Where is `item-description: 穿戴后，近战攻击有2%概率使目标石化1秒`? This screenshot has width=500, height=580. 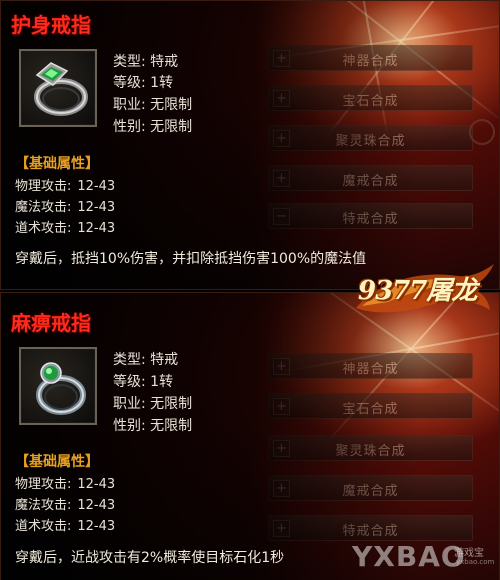 item-description: 穿戴后，近战攻击有2%概率使目标石化1秒 is located at coordinates (150, 558).